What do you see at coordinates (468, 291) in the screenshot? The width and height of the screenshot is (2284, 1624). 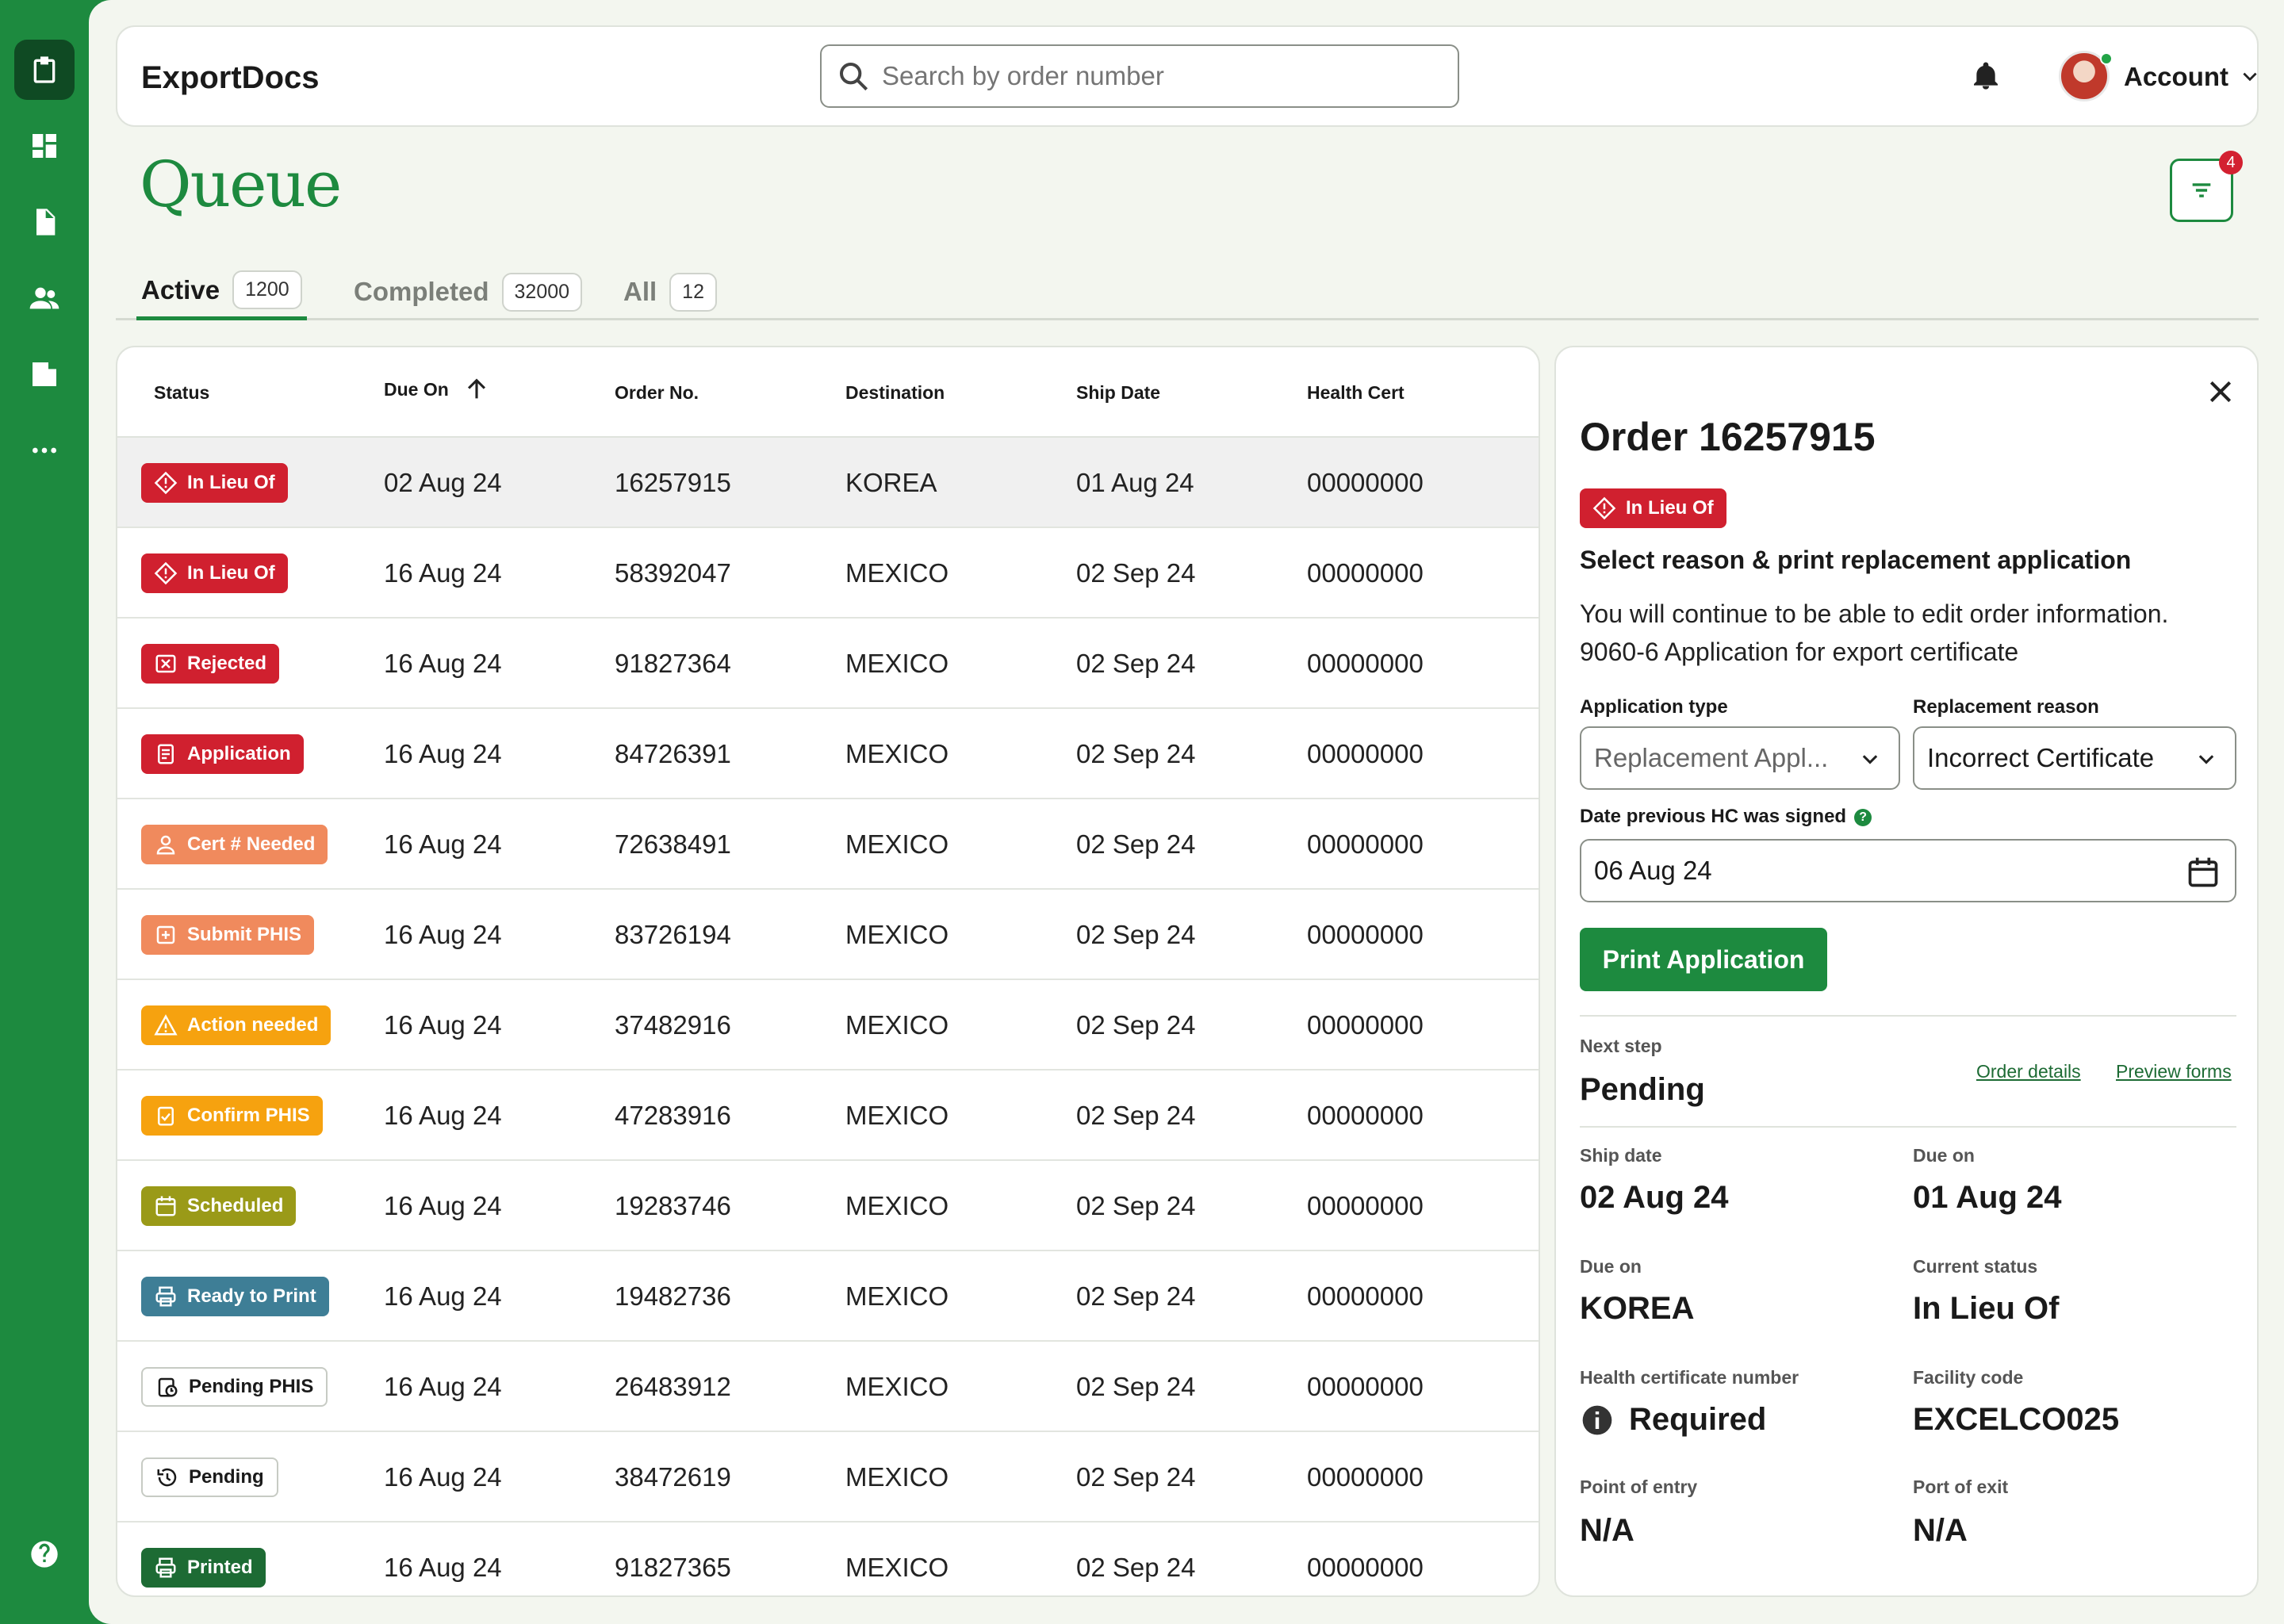 I see `tab-completed: Completed 32000` at bounding box center [468, 291].